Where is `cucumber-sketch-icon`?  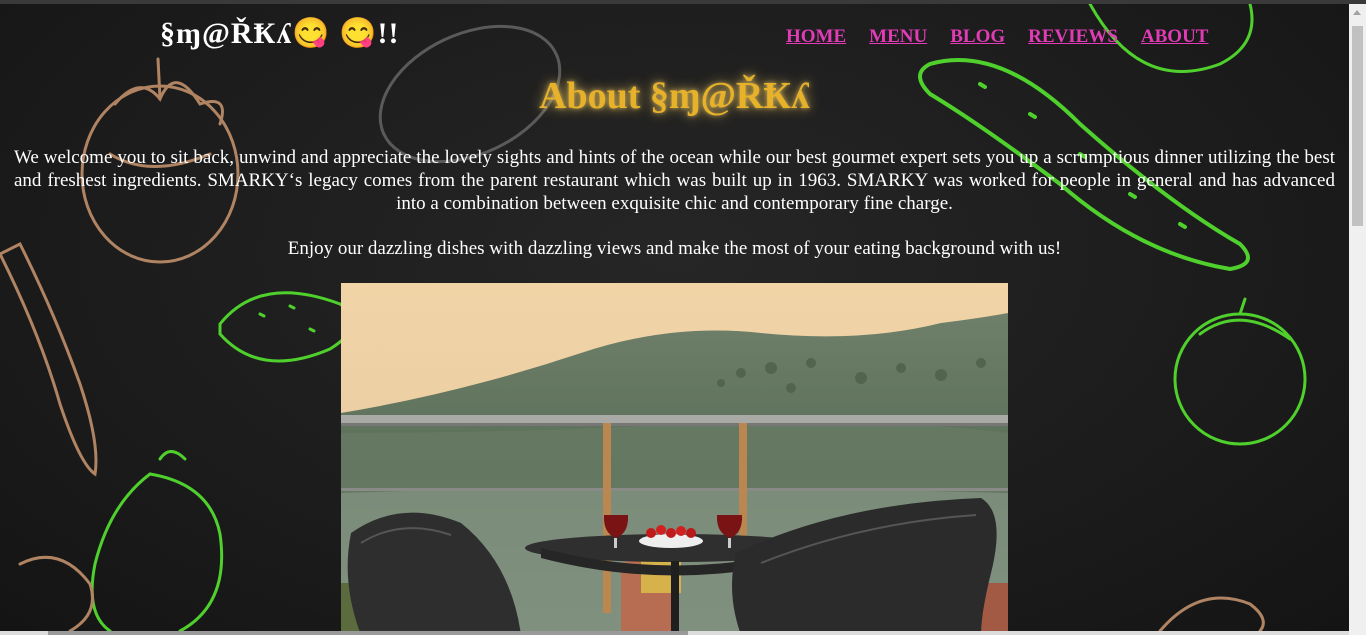 cucumber-sketch-icon is located at coordinates (286, 327).